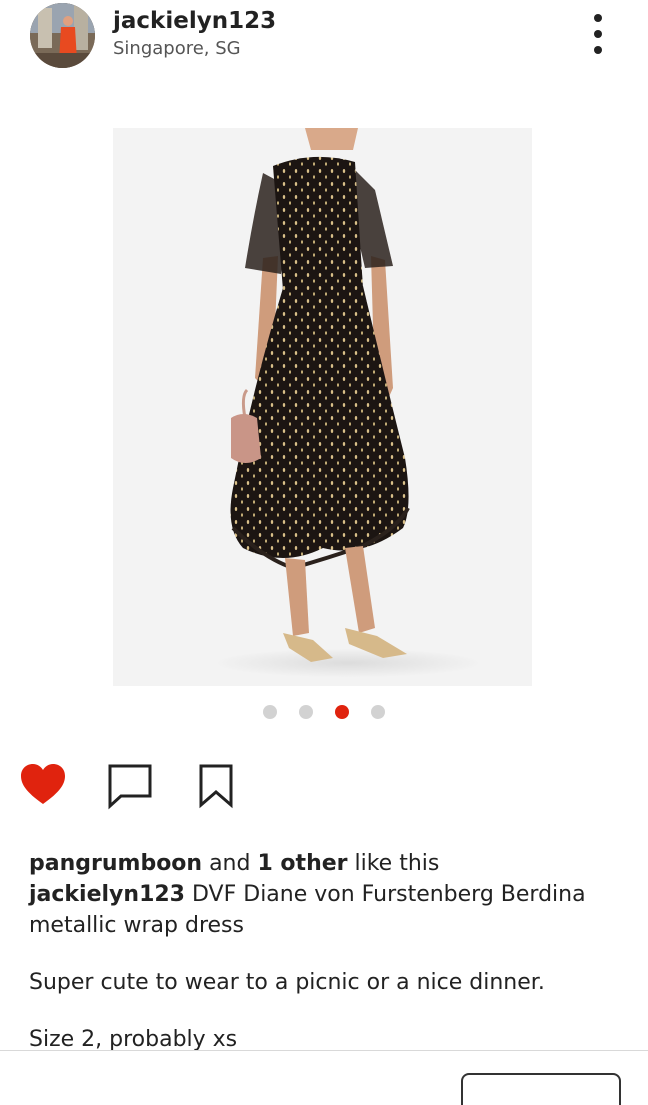 This screenshot has width=648, height=1105. What do you see at coordinates (598, 18) in the screenshot?
I see `more-vertical-icon` at bounding box center [598, 18].